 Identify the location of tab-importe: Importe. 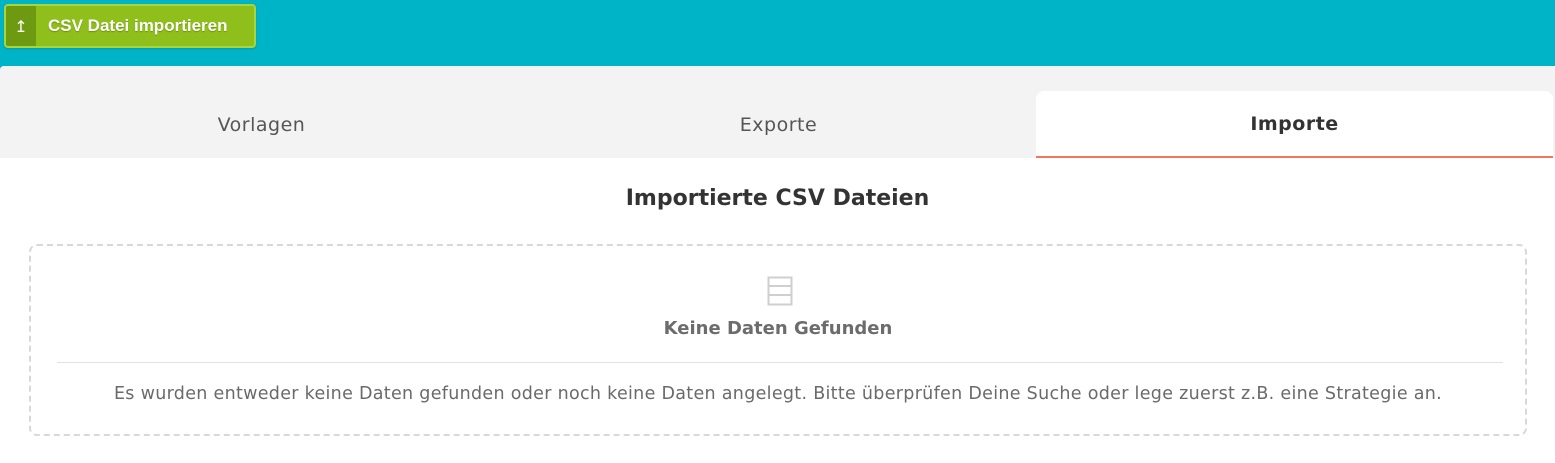
(1294, 124).